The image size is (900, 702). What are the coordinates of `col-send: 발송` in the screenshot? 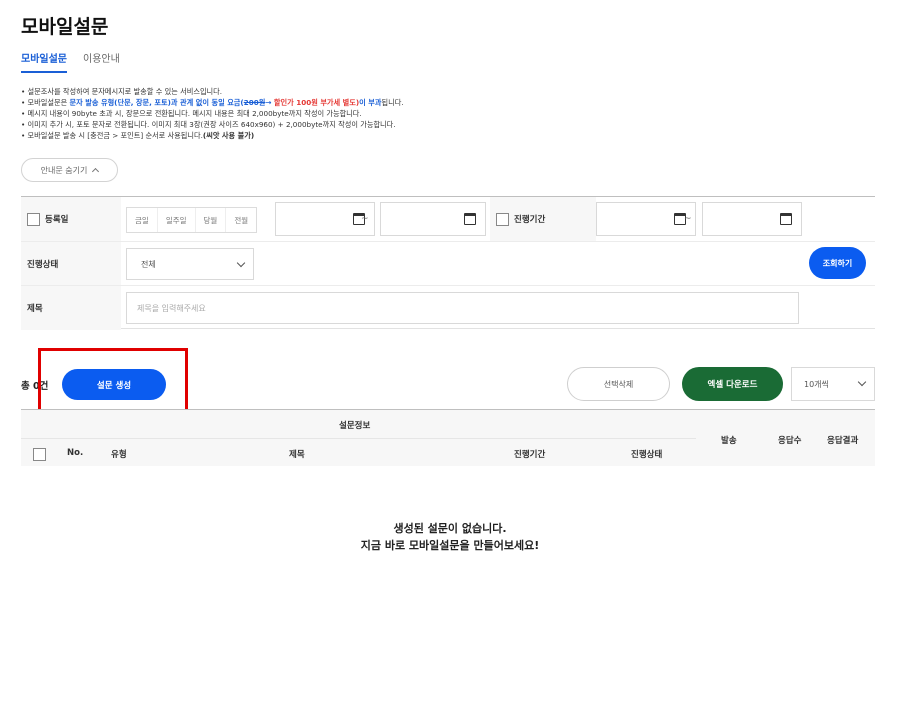 It's located at (729, 440).